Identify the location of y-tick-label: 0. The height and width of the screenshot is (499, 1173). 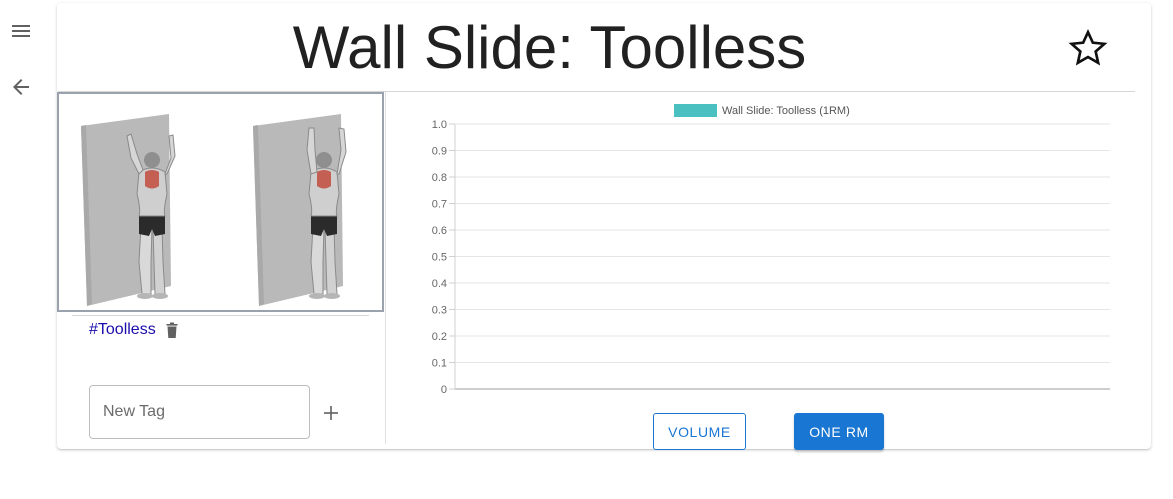
(444, 390).